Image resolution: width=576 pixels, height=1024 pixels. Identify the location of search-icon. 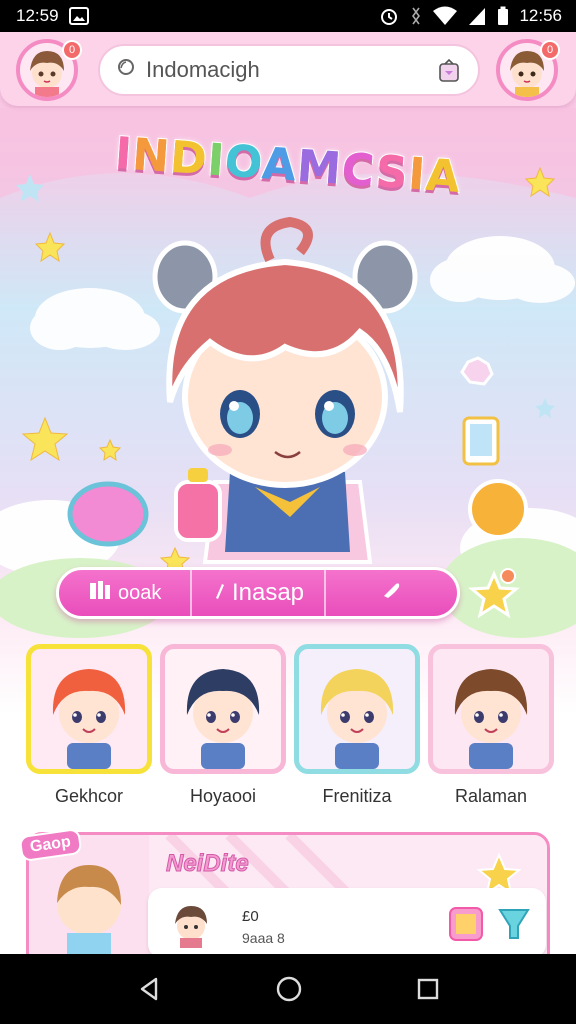
(127, 70).